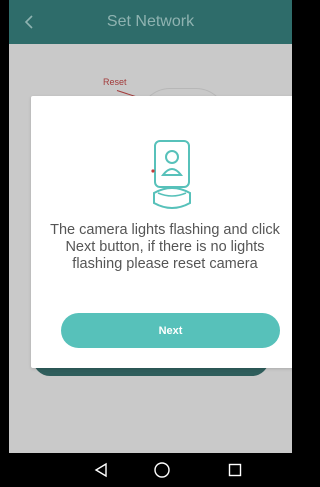 The image size is (320, 487). I want to click on app-header: Set Network, so click(150, 22).